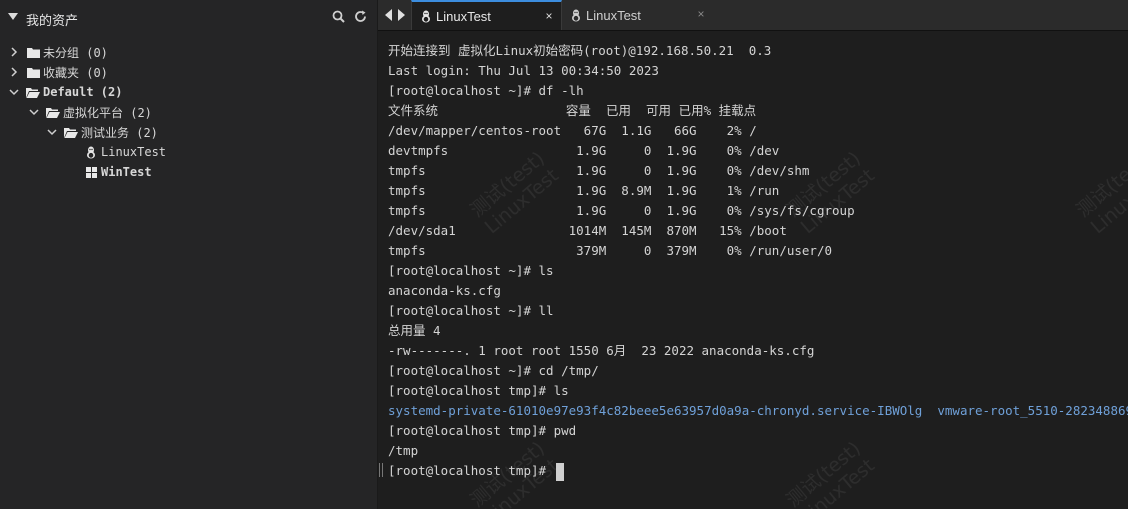 The image size is (1128, 509). Describe the element at coordinates (482, 430) in the screenshot. I see `terminal-line: [root@localhost tmp]# pwd` at that location.